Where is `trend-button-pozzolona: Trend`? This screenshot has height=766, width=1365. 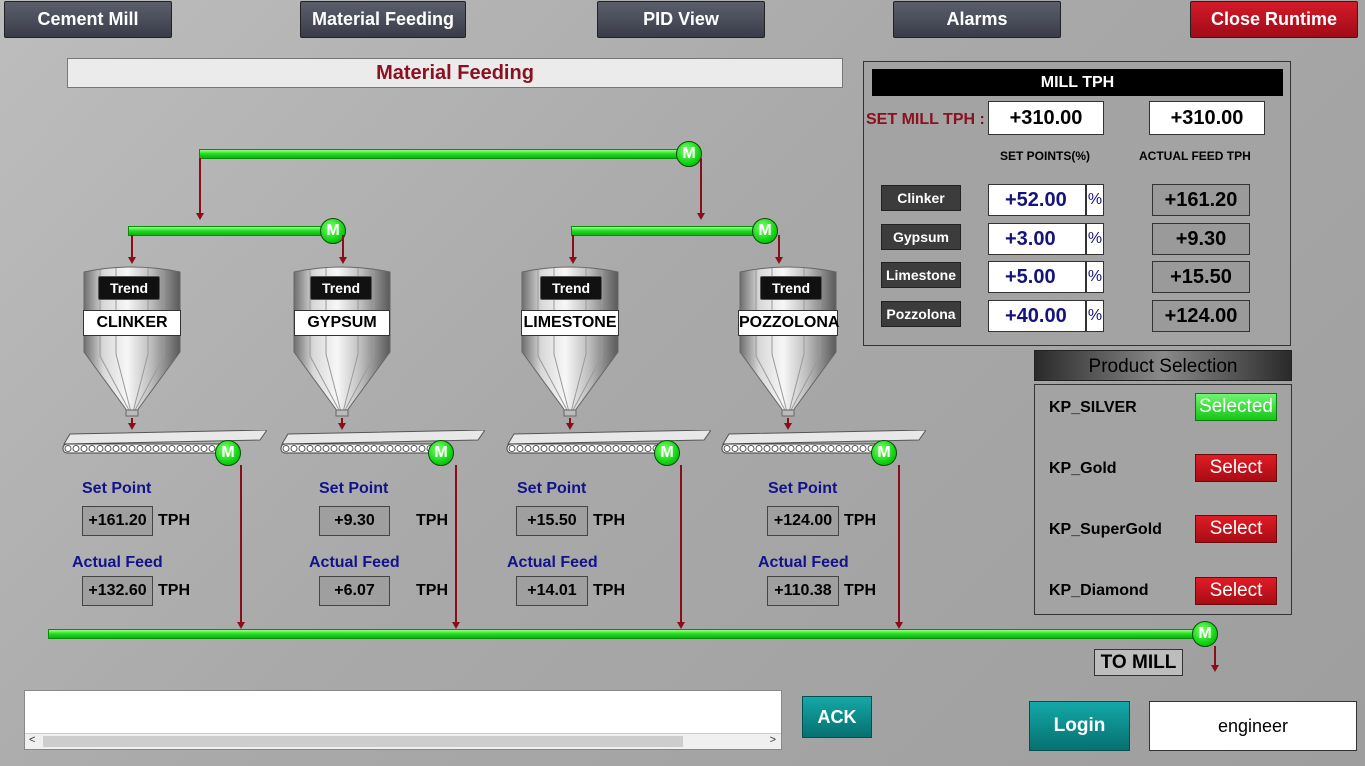 trend-button-pozzolona: Trend is located at coordinates (791, 288).